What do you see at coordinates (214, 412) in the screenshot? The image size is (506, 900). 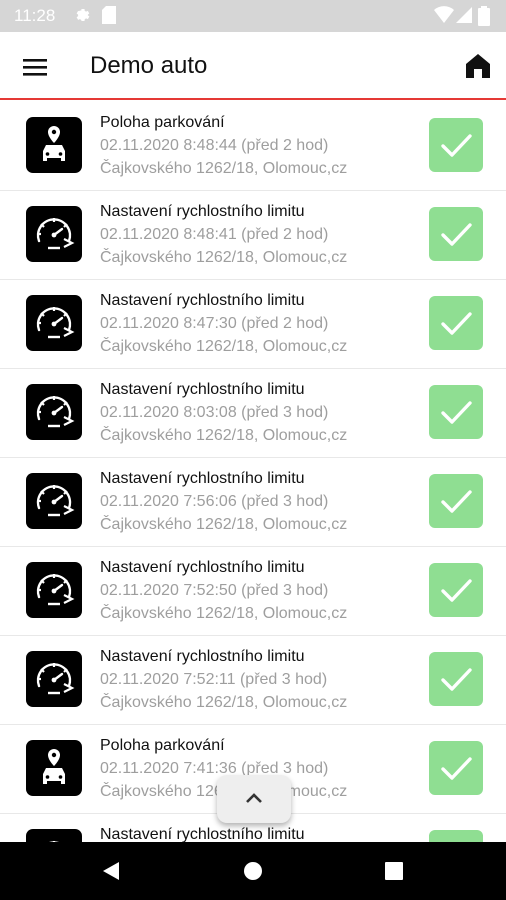 I see `event-date: 02.11.2020 8:03:08 (před 3 hod)` at bounding box center [214, 412].